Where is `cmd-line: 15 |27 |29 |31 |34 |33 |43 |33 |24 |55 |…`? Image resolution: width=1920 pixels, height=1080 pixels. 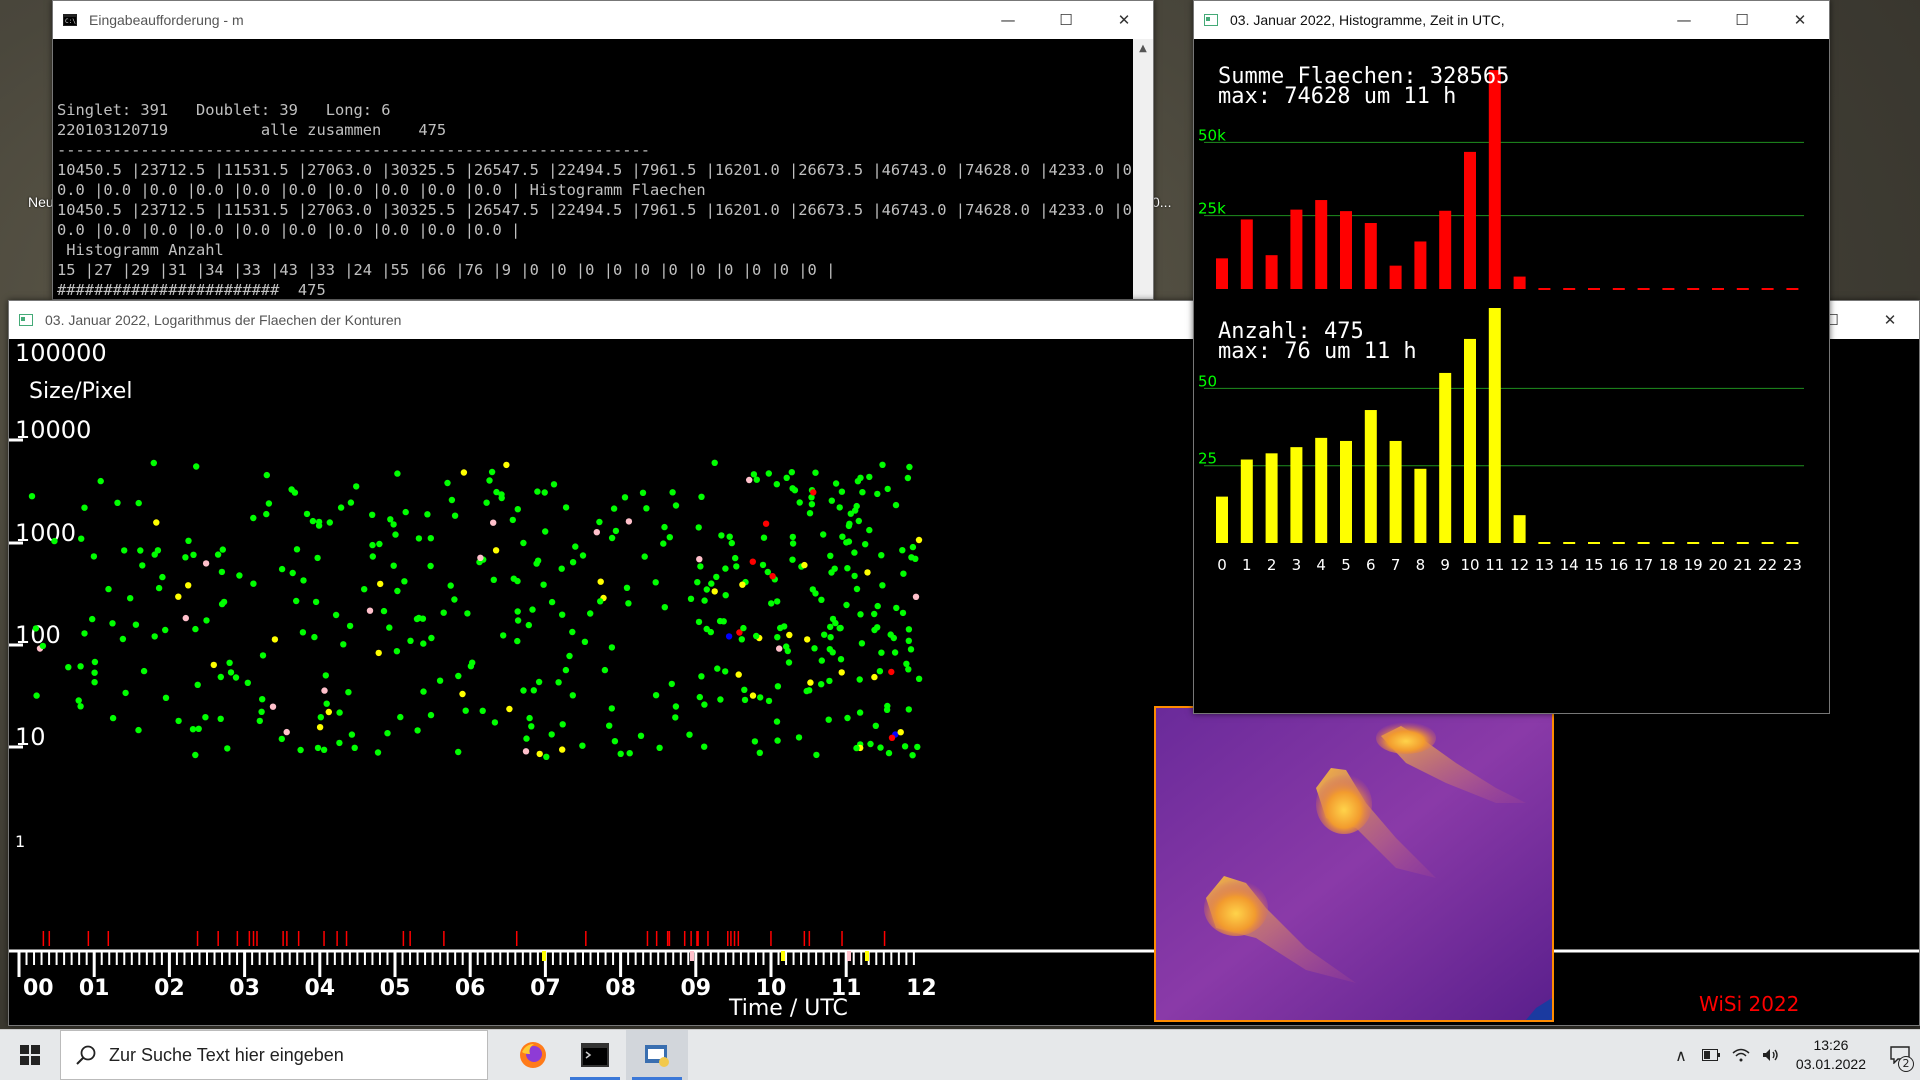 cmd-line: 15 |27 |29 |31 |34 |33 |43 |33 |24 |55 |… is located at coordinates (446, 270).